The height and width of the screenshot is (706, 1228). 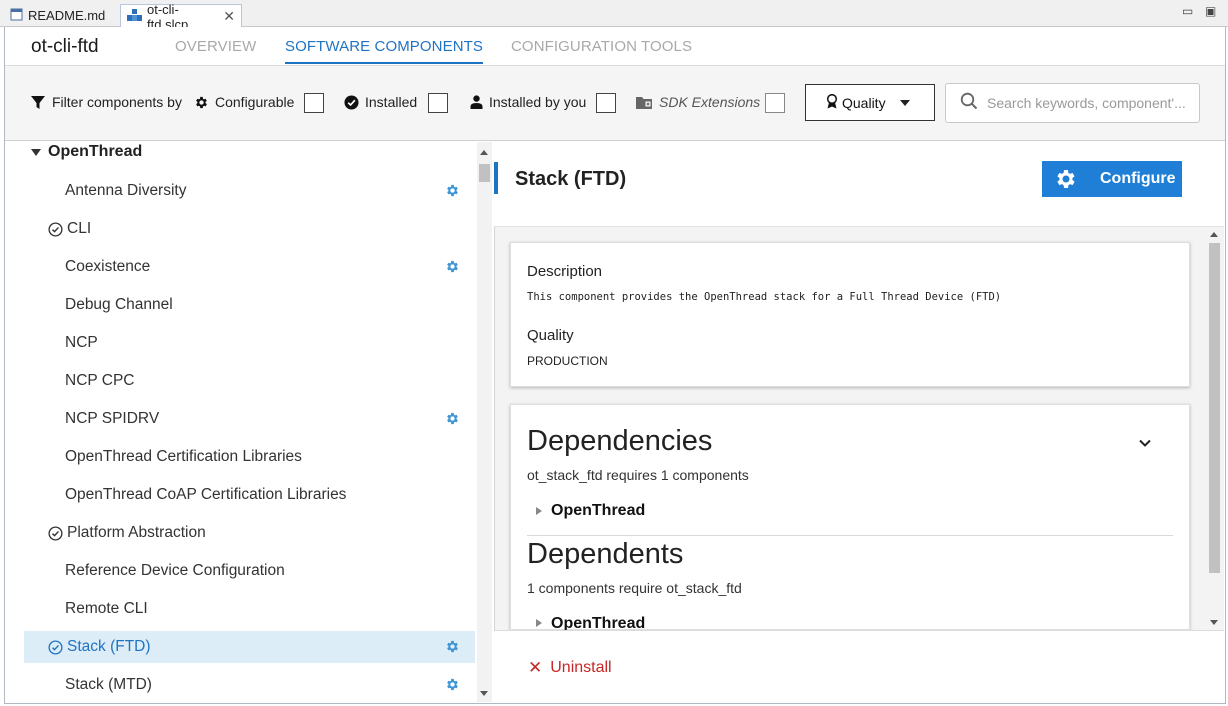 What do you see at coordinates (126, 190) in the screenshot?
I see `tree-item-label: Antenna Diversity` at bounding box center [126, 190].